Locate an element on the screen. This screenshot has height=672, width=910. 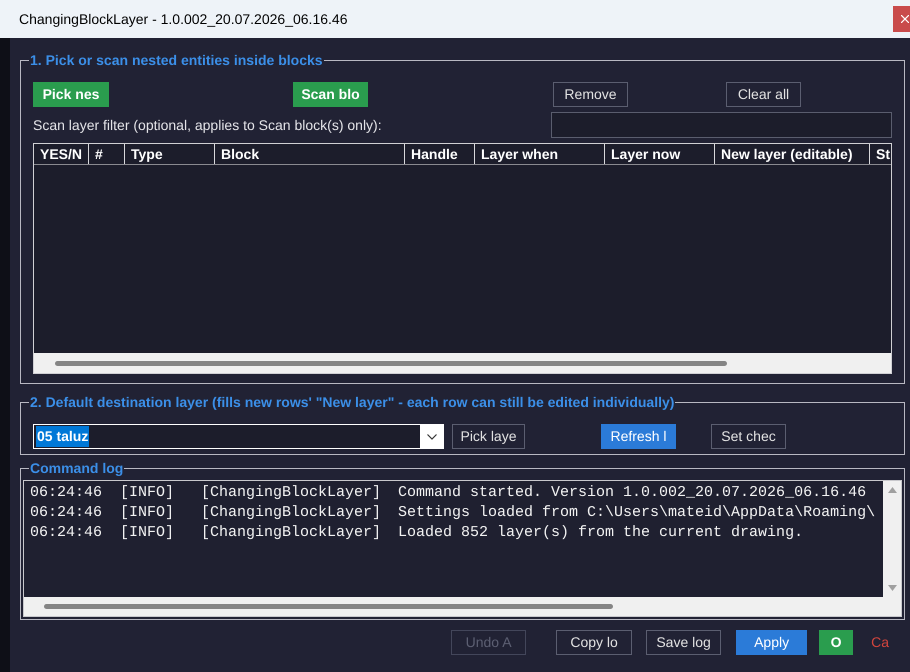
save-log-button: Save log is located at coordinates (684, 642).